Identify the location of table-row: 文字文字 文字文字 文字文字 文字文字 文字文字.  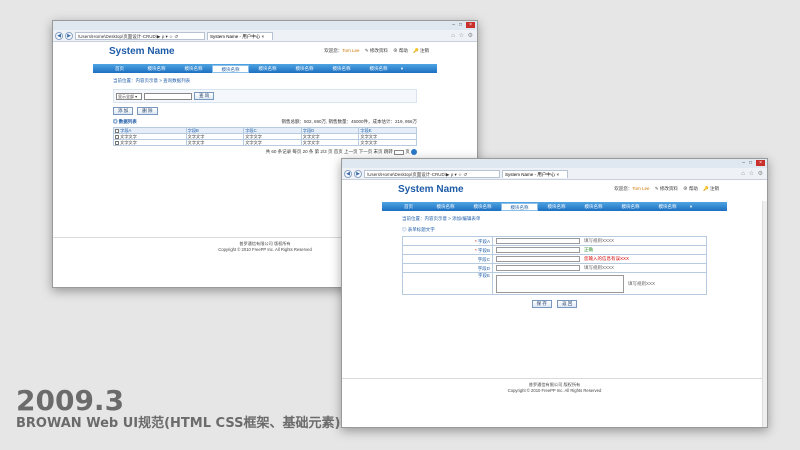
(265, 142).